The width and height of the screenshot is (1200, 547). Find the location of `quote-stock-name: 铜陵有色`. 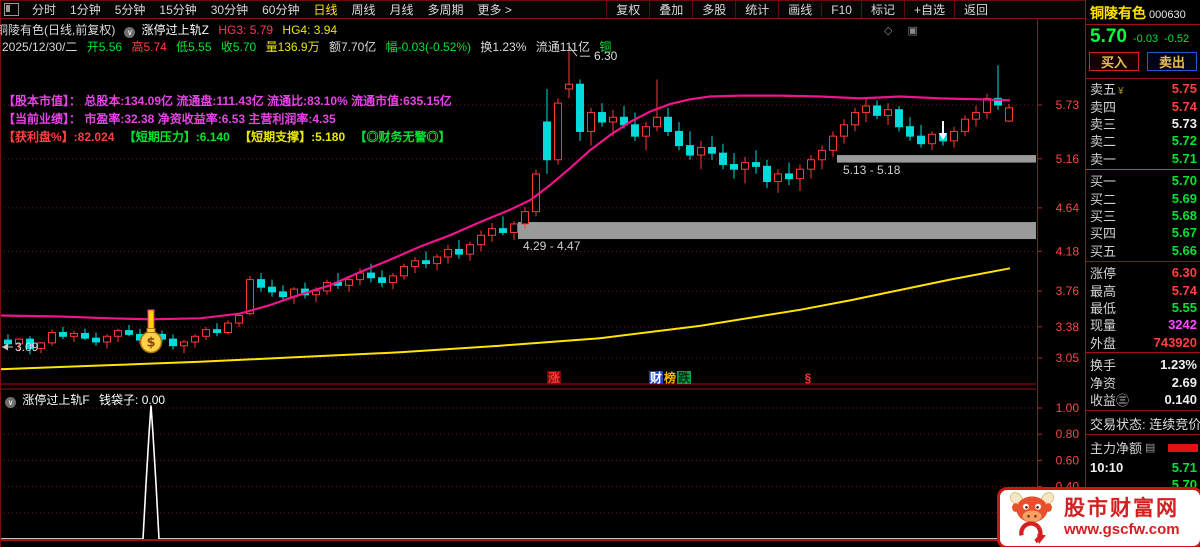

quote-stock-name: 铜陵有色 is located at coordinates (1118, 13).